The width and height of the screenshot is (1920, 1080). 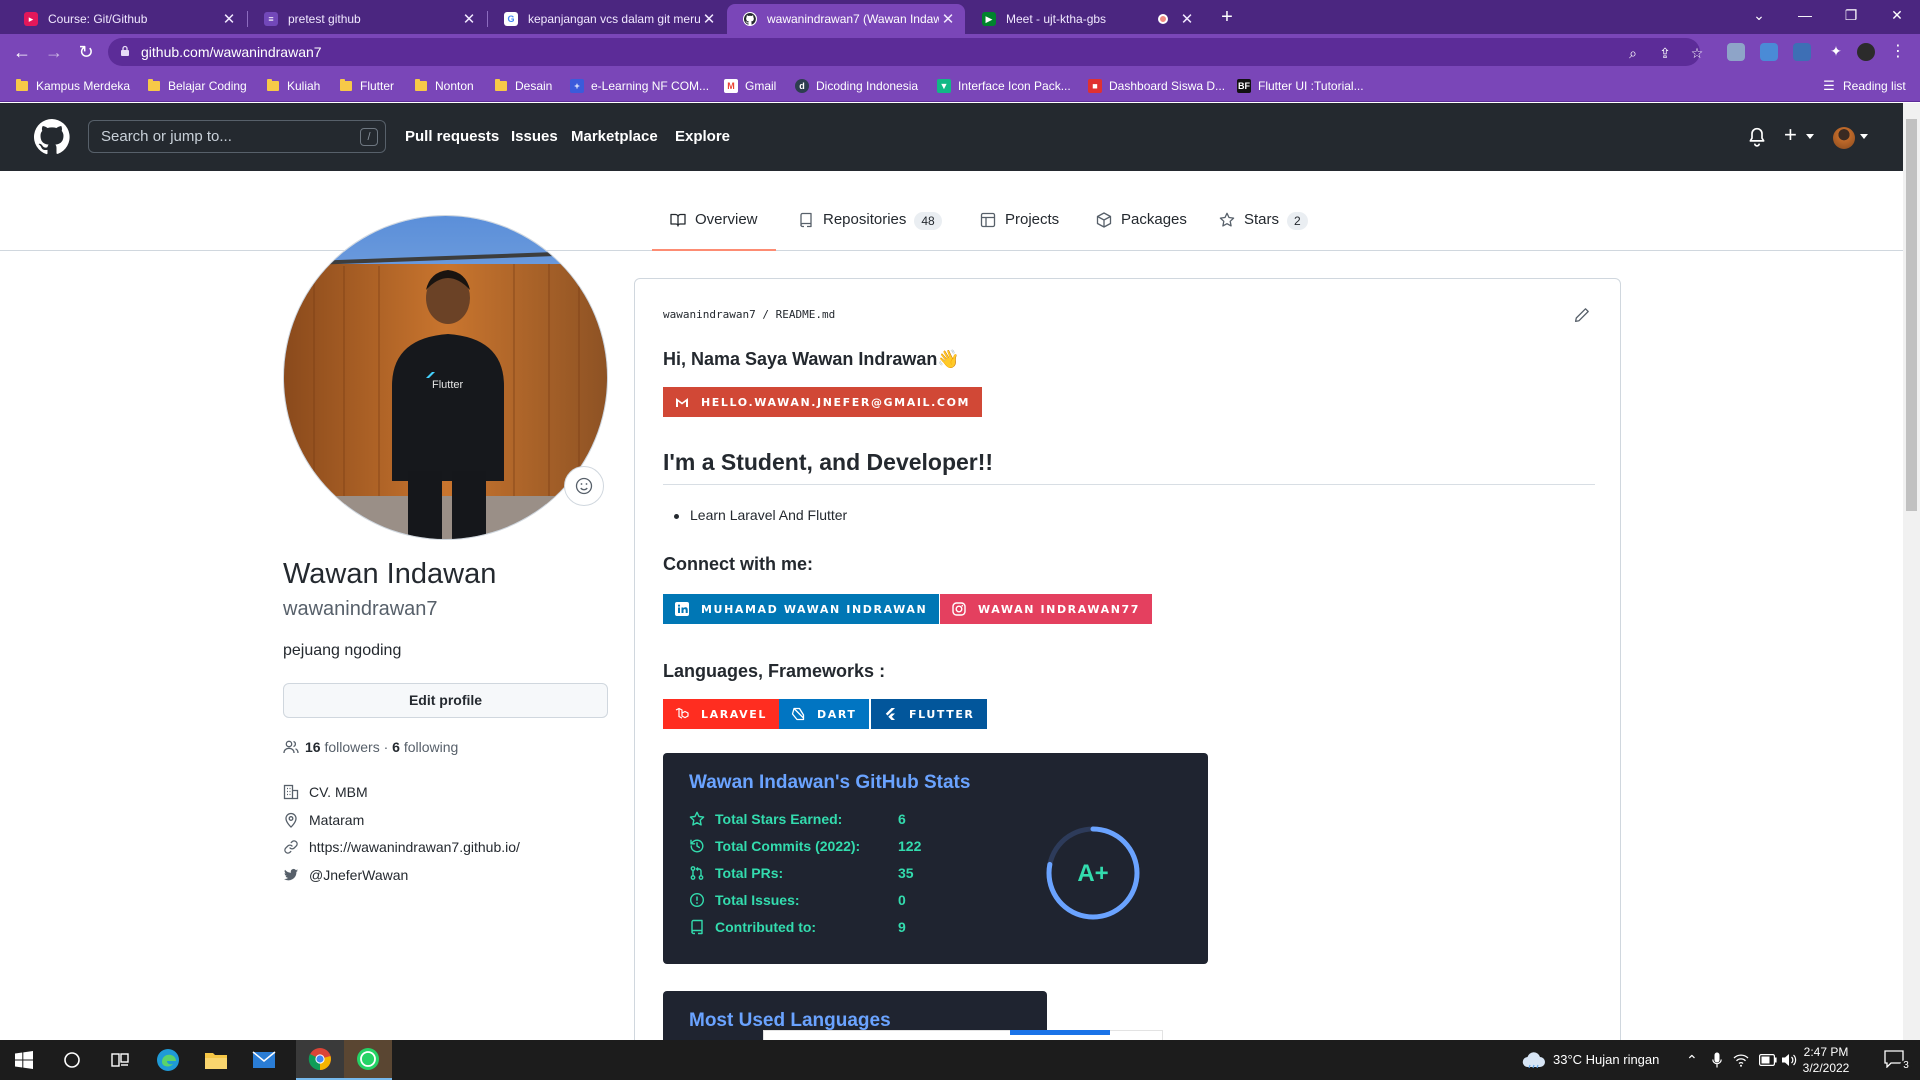 I want to click on nav-pull-requests: Pull requests, so click(x=452, y=137).